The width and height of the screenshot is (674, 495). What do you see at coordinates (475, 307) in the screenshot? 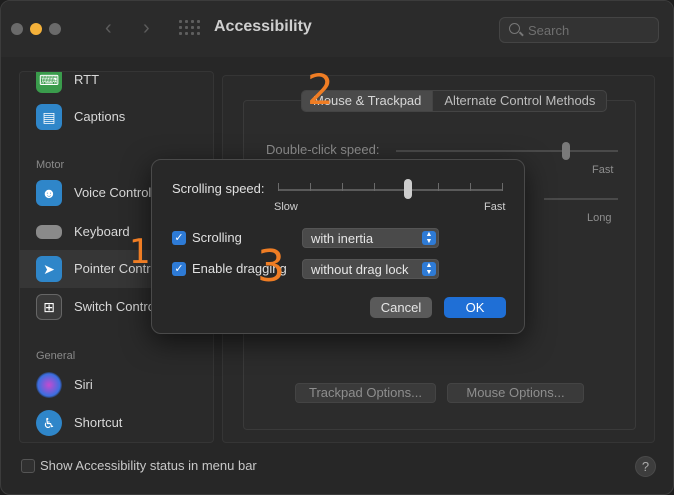
I see `ok-button: OK` at bounding box center [475, 307].